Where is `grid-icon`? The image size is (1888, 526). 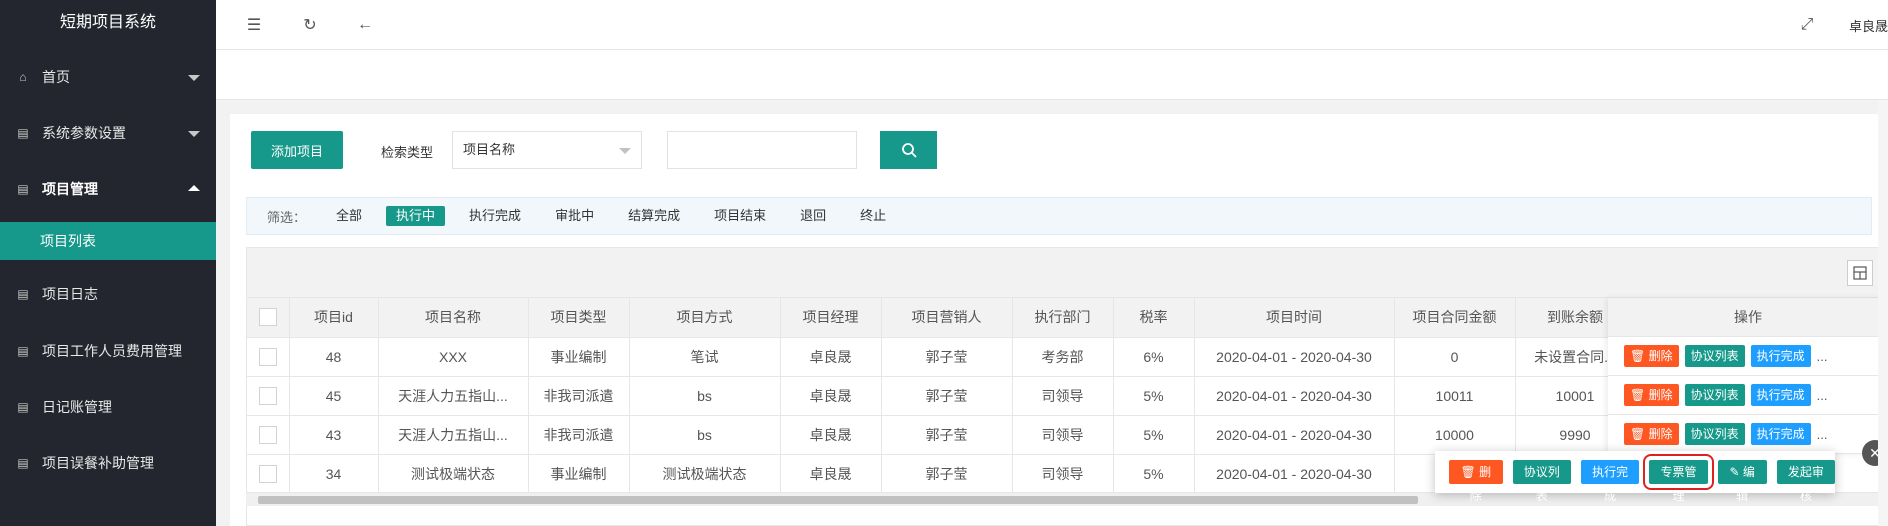 grid-icon is located at coordinates (1860, 273).